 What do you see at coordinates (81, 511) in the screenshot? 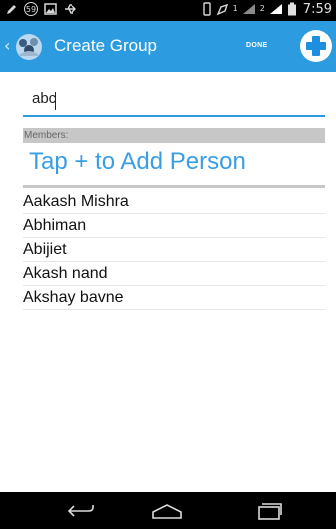
I see `back-icon` at bounding box center [81, 511].